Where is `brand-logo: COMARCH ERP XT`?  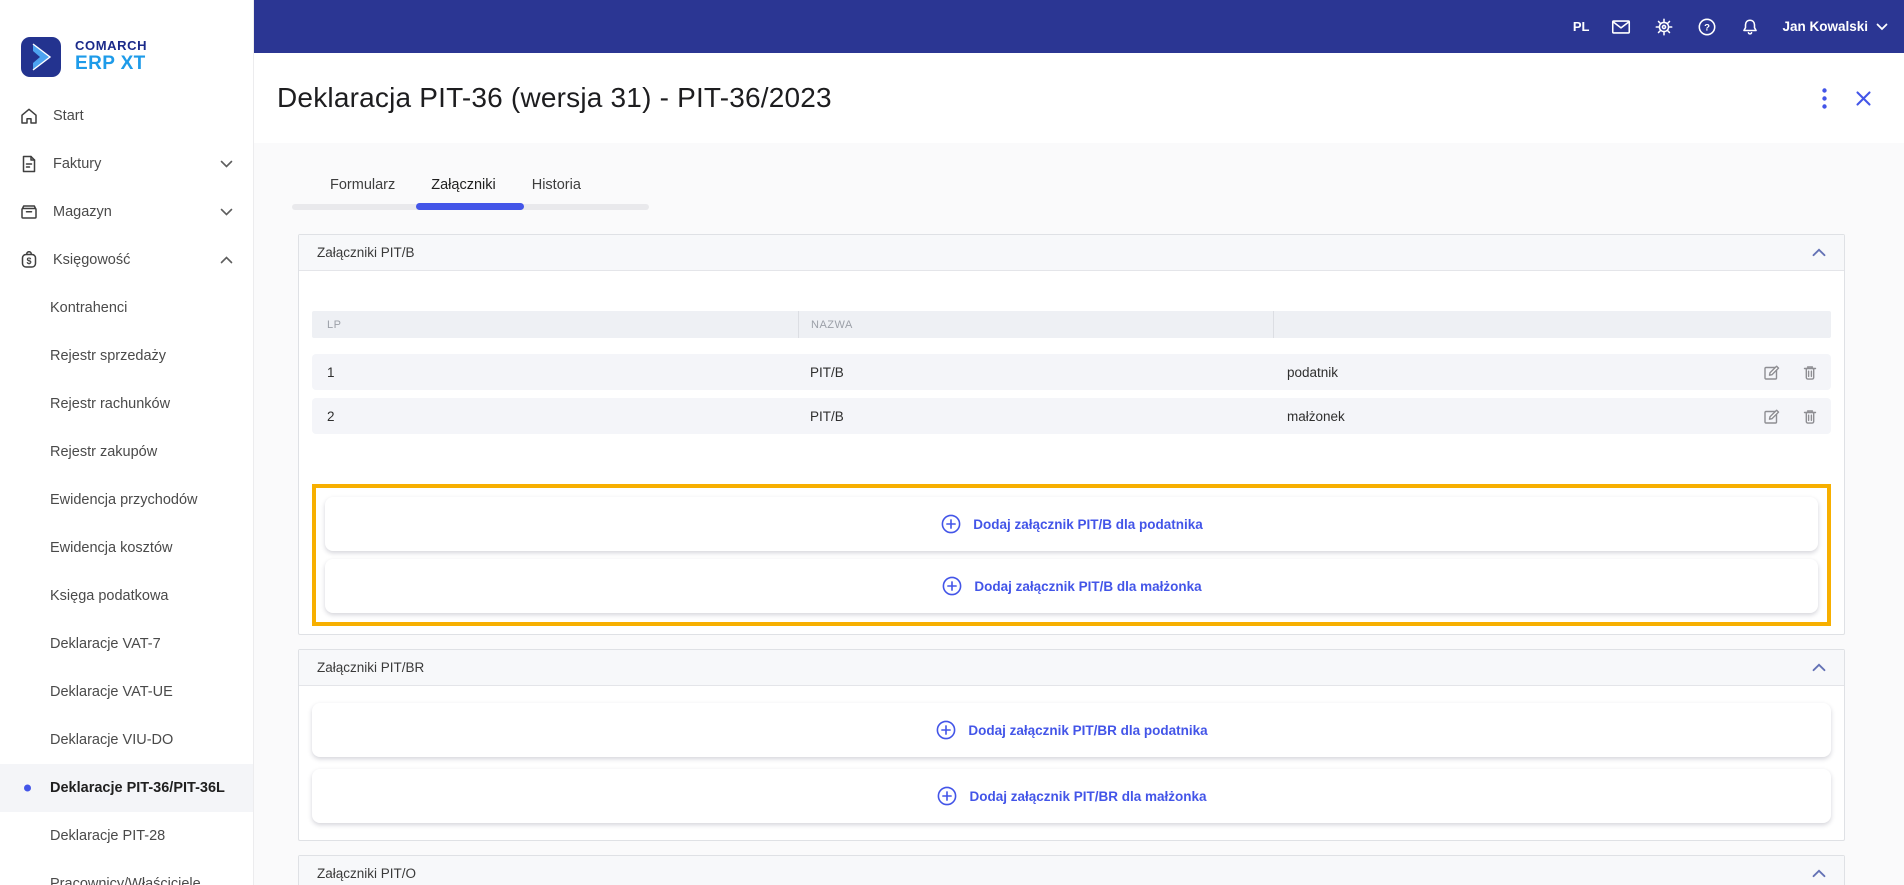
brand-logo: COMARCH ERP XT is located at coordinates (126, 46).